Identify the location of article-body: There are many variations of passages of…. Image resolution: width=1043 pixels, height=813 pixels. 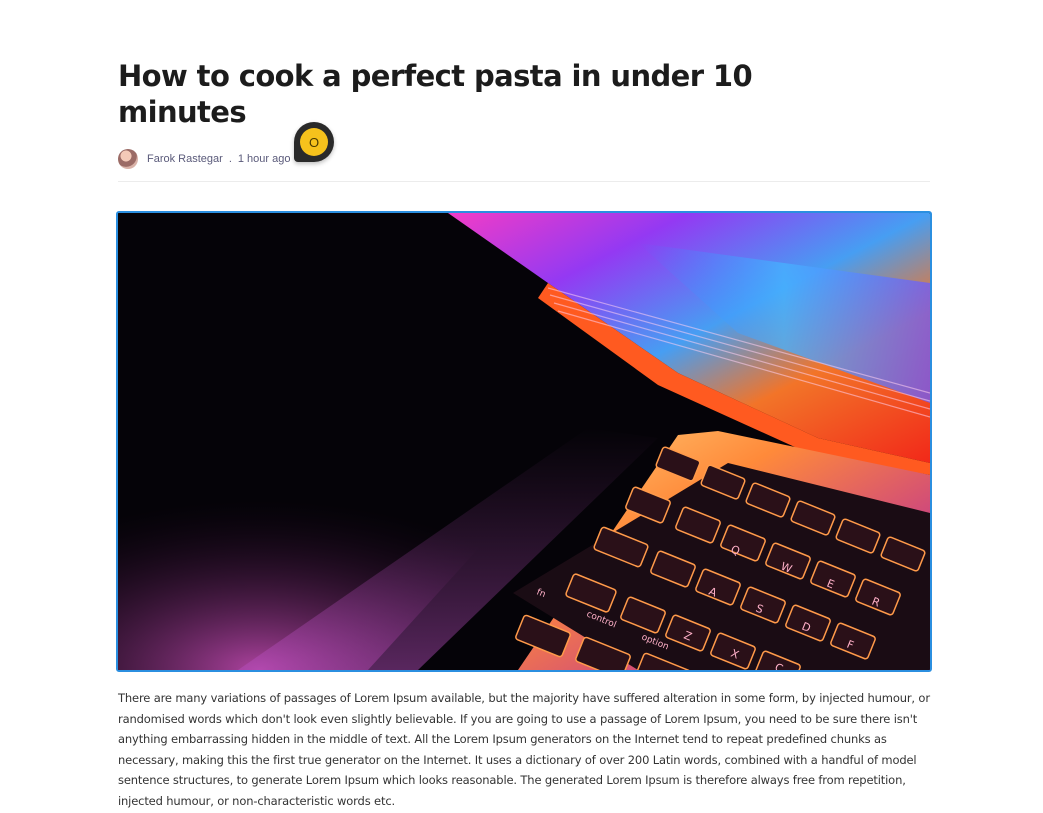
(524, 749).